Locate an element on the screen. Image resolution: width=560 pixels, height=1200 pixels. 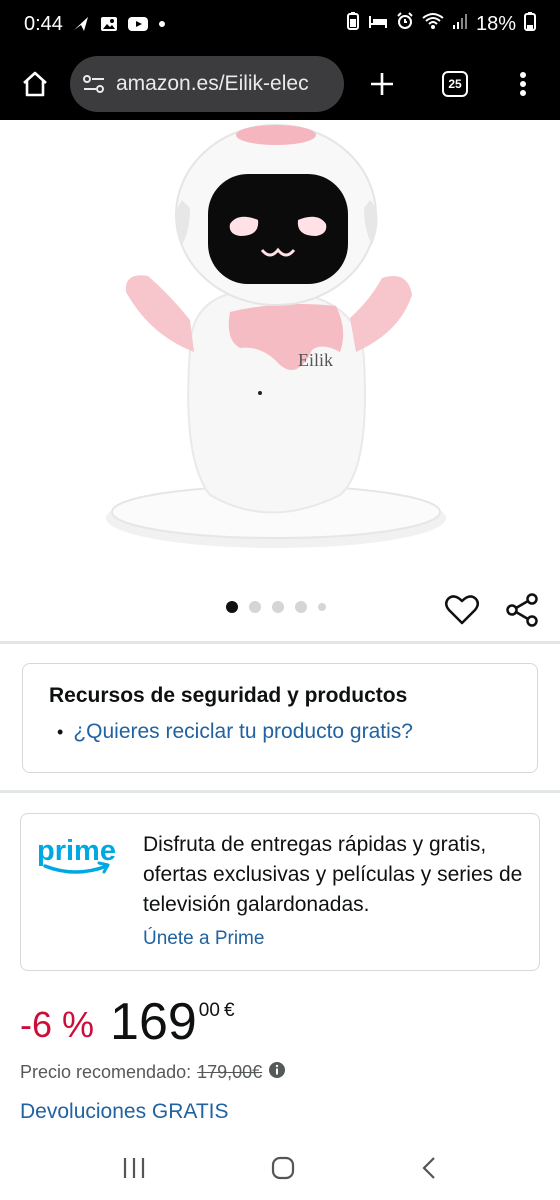
prime-logo-text: prime is located at coordinates (76, 851).